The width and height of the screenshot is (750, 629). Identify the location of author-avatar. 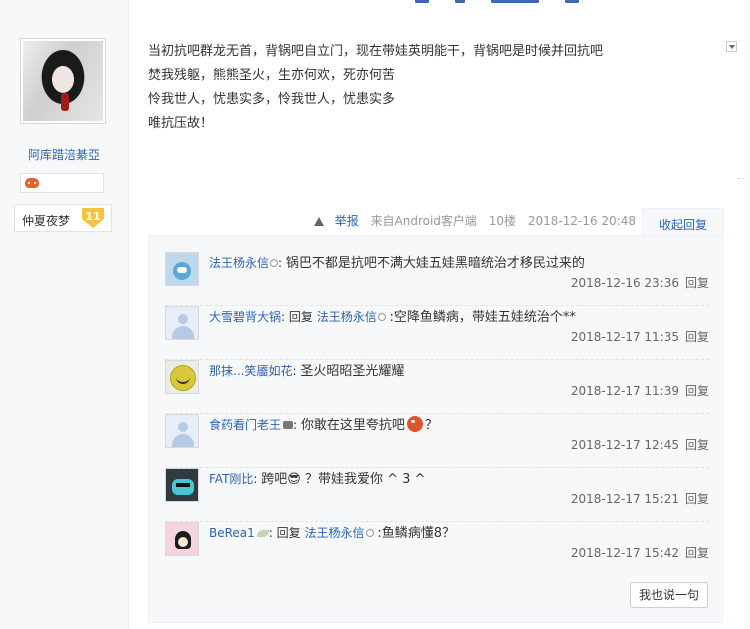
(63, 81).